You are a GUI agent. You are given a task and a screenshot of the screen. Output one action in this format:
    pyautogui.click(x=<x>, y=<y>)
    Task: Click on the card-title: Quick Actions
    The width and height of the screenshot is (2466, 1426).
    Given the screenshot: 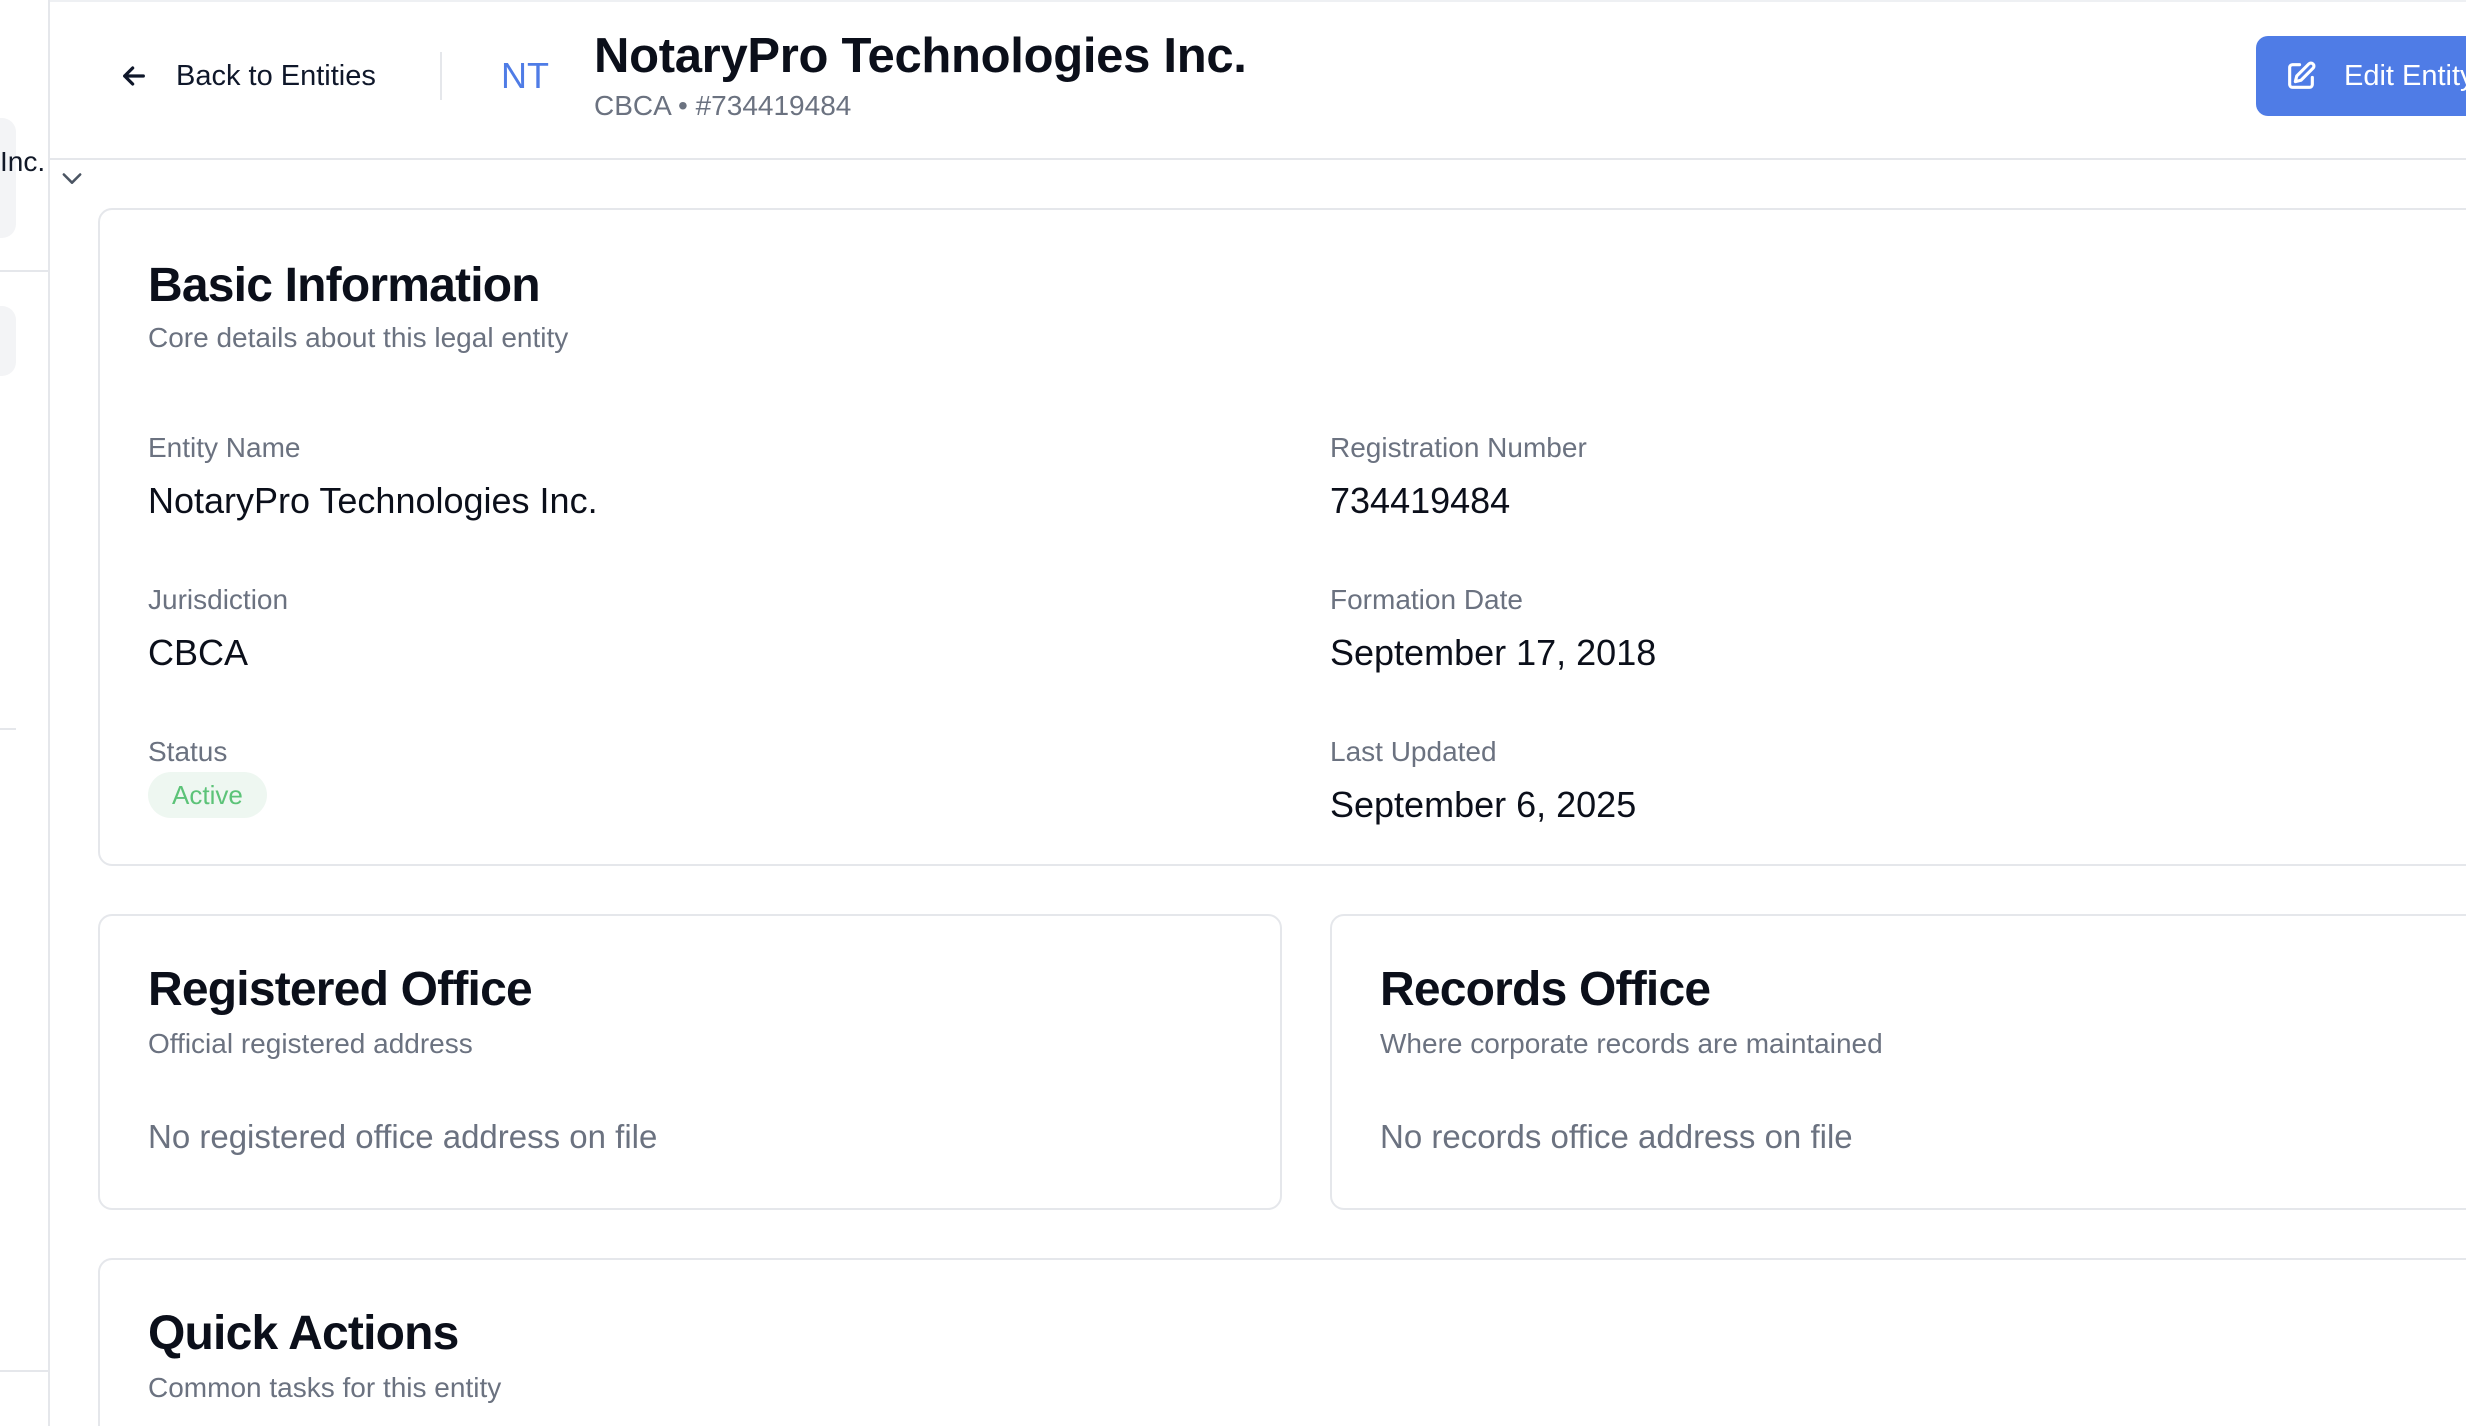 What is the action you would take?
    pyautogui.click(x=303, y=1333)
    